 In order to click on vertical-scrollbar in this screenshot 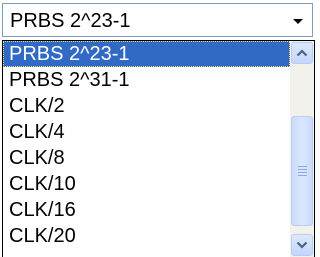, I will do `click(302, 149)`.